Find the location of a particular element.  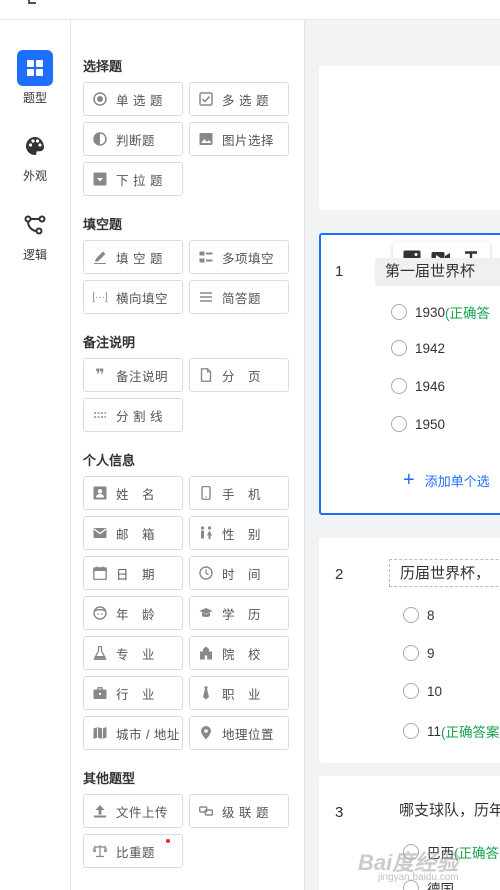

remark-button: ❞ 备注说明 is located at coordinates (133, 375).